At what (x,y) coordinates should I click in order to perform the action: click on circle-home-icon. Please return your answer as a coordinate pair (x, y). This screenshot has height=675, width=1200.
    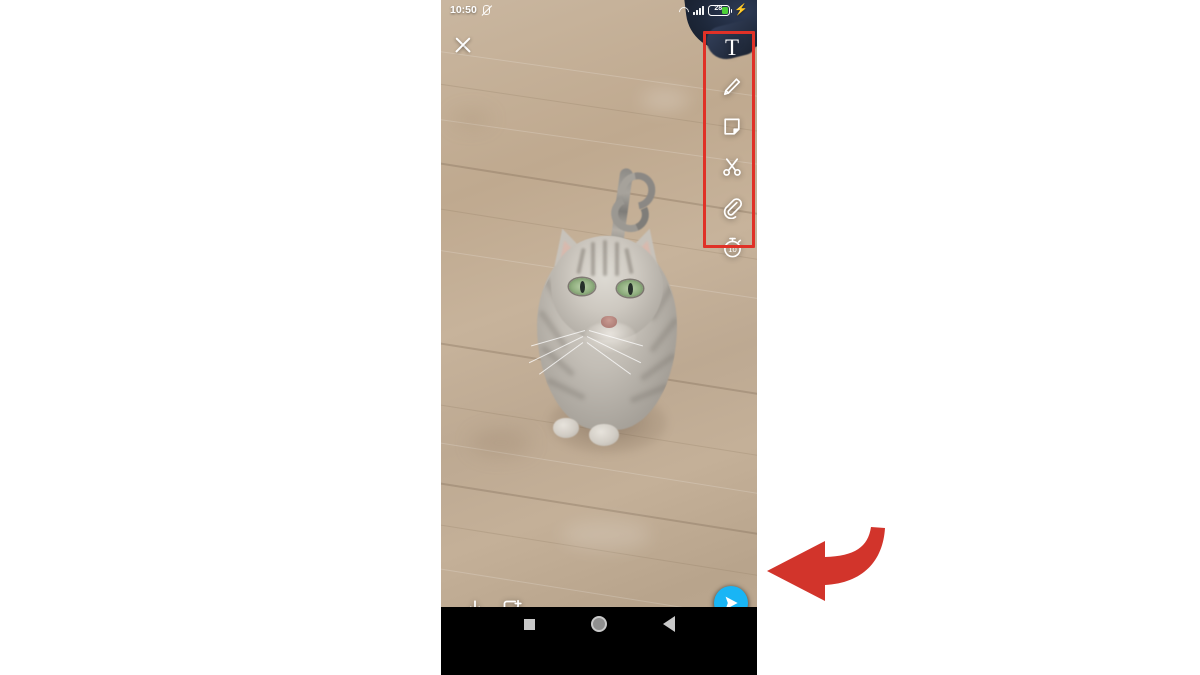
    Looking at the image, I should click on (598, 624).